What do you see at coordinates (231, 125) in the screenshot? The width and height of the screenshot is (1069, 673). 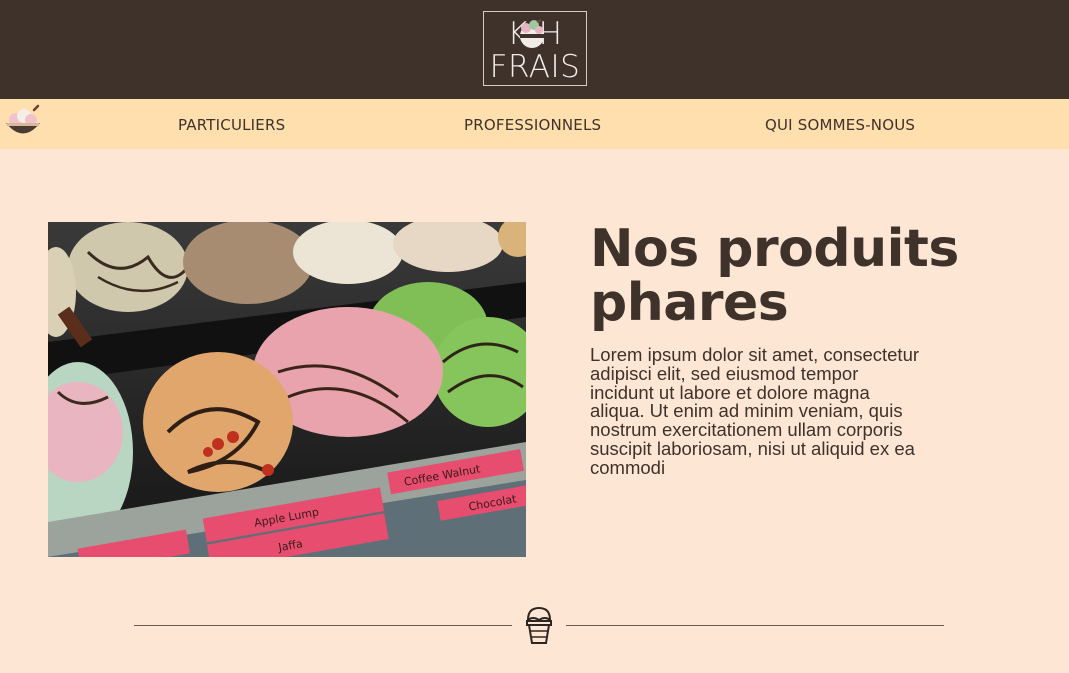 I see `nav-link-particuliers: PARTICULIERS` at bounding box center [231, 125].